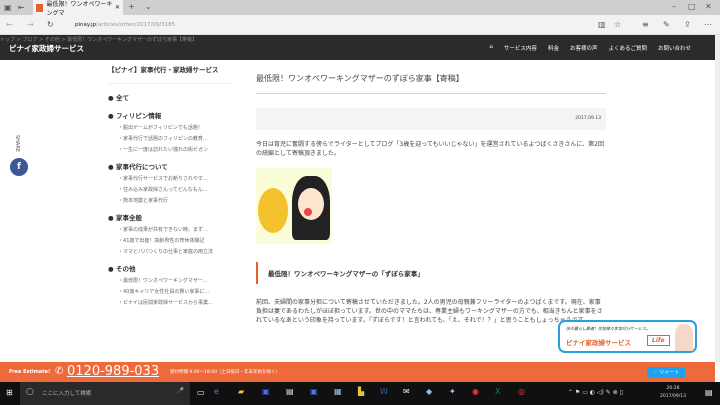  What do you see at coordinates (175, 127) in the screenshot?
I see `sidebar-link: ・脱出ゲームがフィリピンでも話題！` at bounding box center [175, 127].